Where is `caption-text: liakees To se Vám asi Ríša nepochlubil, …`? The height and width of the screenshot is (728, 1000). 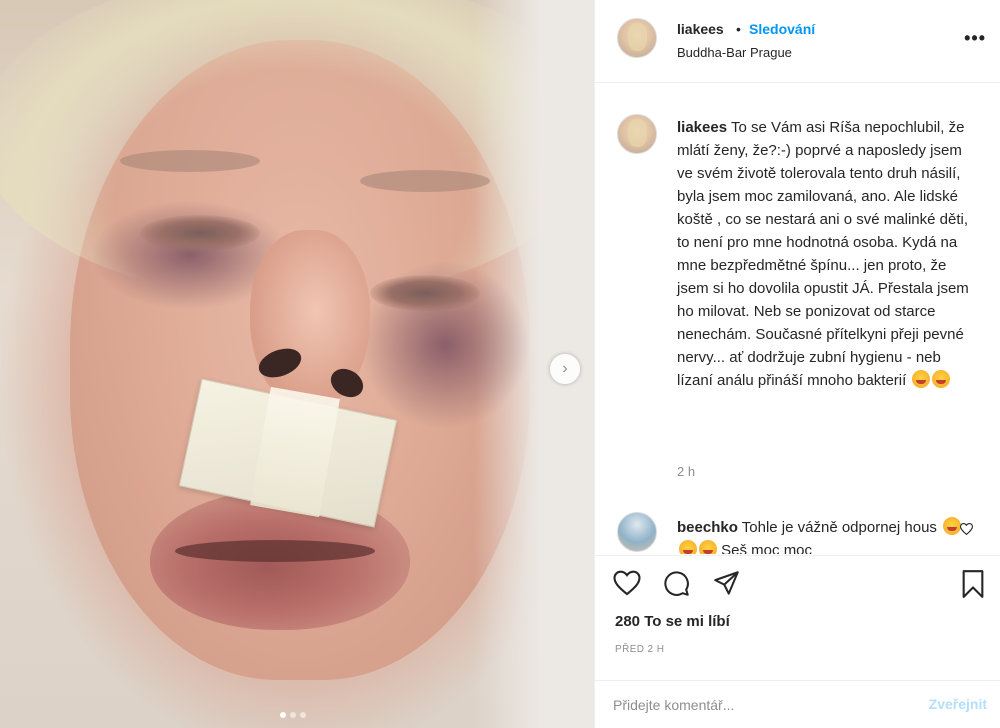 caption-text: liakees To se Vám asi Ríša nepochlubil, … is located at coordinates (827, 254).